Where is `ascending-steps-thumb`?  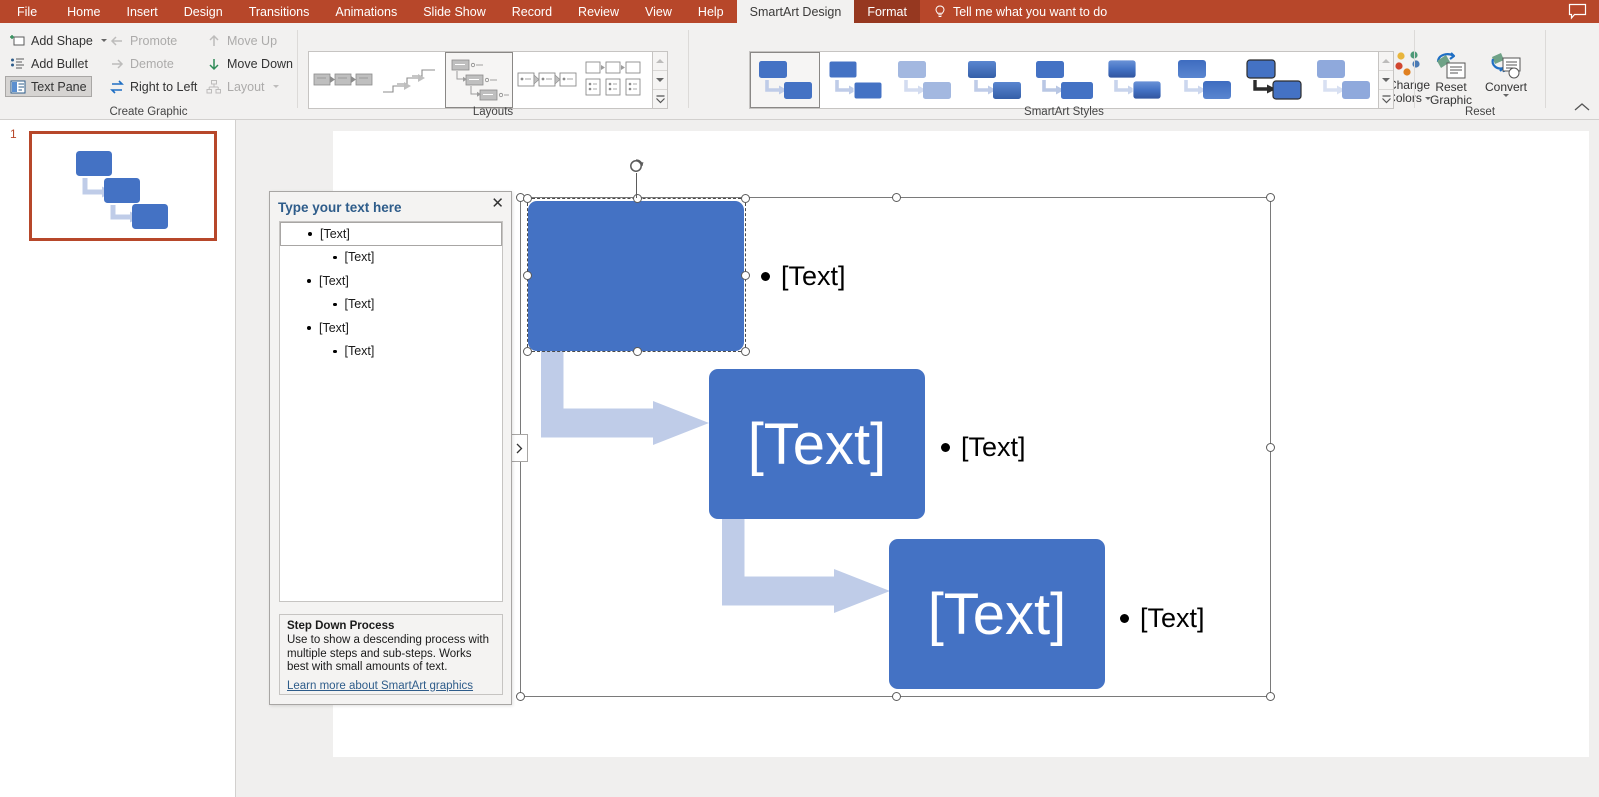 ascending-steps-thumb is located at coordinates (409, 81).